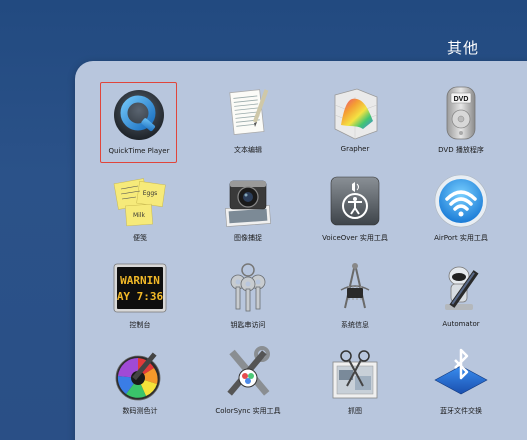  Describe the element at coordinates (140, 288) in the screenshot. I see `console-icon: WARNIN AY 7:36` at that location.